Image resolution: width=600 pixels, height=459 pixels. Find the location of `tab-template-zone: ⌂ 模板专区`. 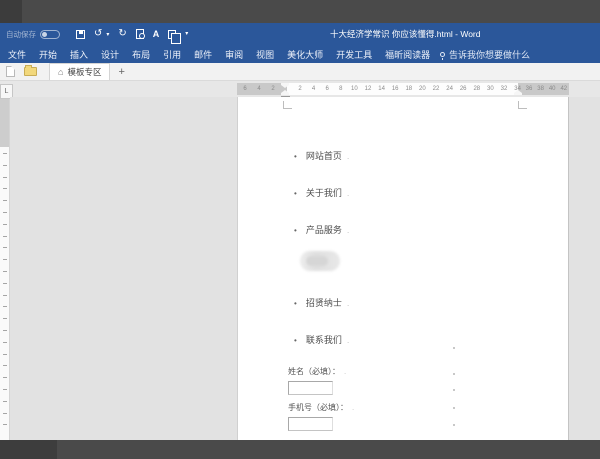

tab-template-zone: ⌂ 模板专区 is located at coordinates (80, 71).